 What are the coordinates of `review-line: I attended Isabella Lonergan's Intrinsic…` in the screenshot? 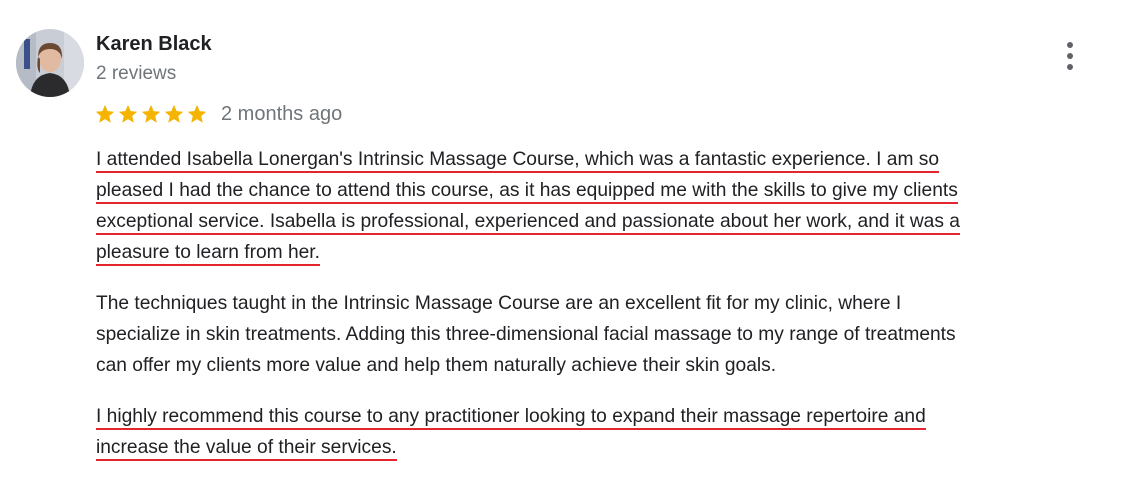 It's located at (601, 159).